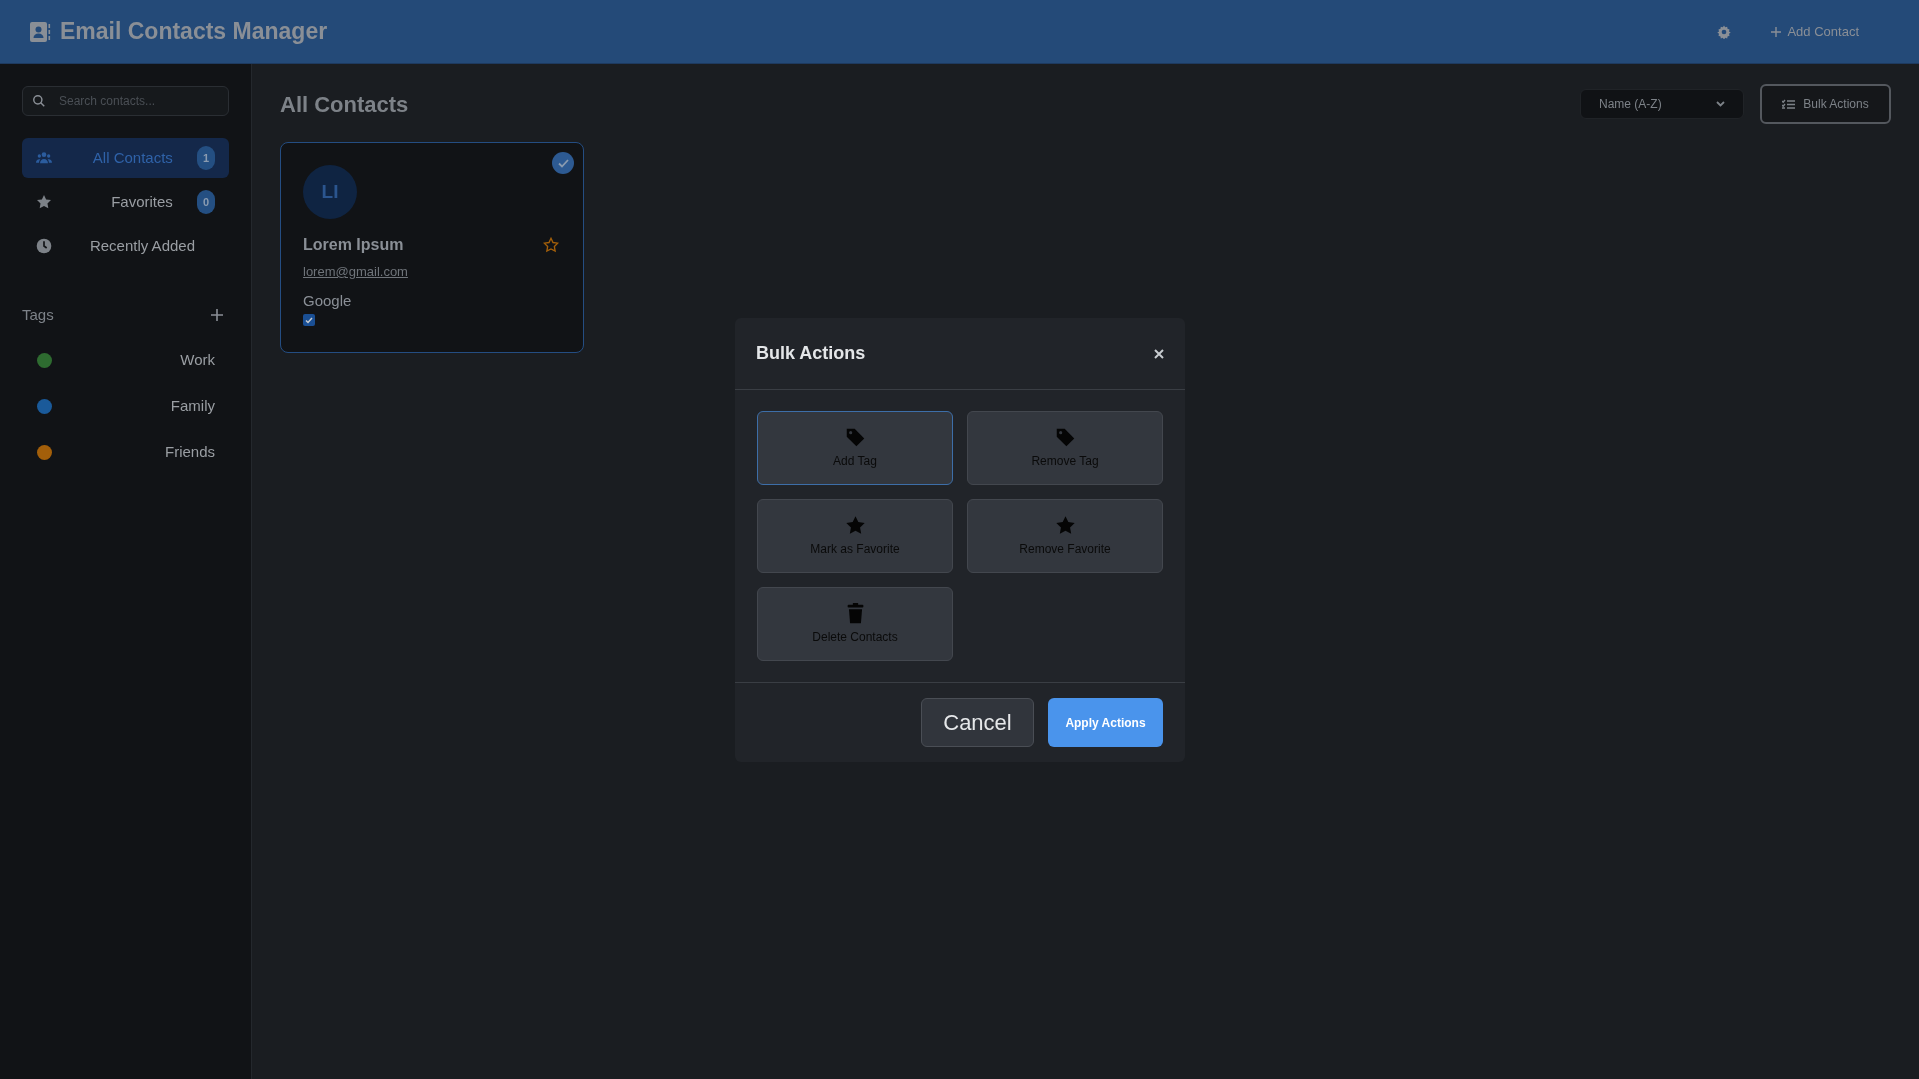 This screenshot has height=1079, width=1919. What do you see at coordinates (327, 300) in the screenshot?
I see `company-name: Google` at bounding box center [327, 300].